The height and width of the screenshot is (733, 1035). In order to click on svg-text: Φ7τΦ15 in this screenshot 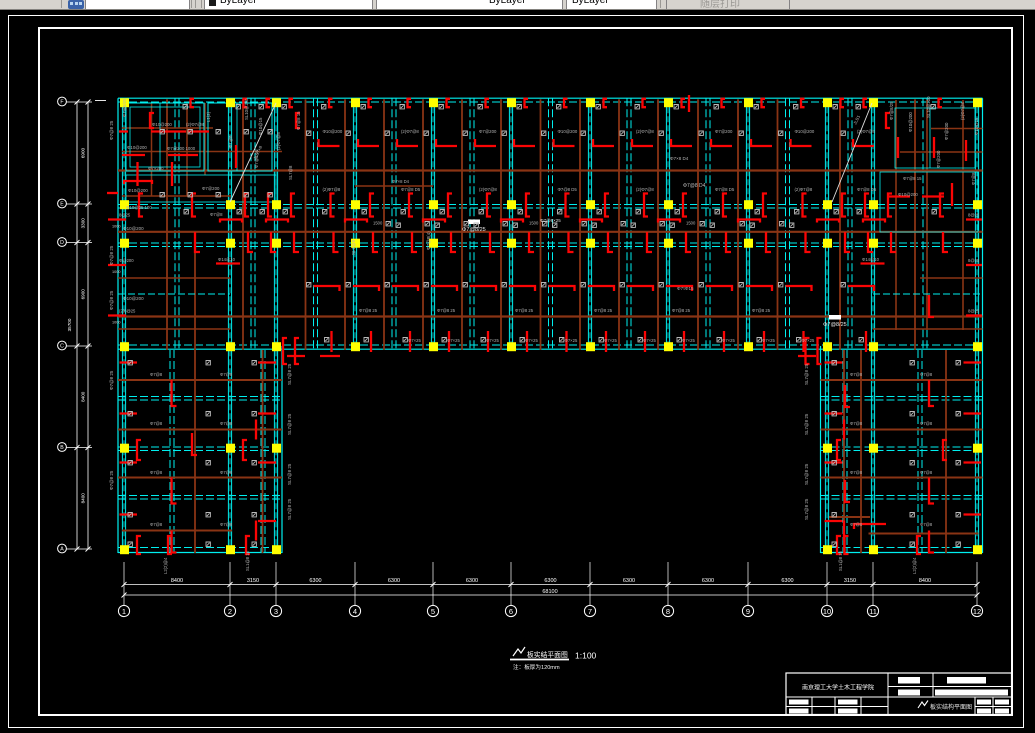, I will do `click(685, 288)`.